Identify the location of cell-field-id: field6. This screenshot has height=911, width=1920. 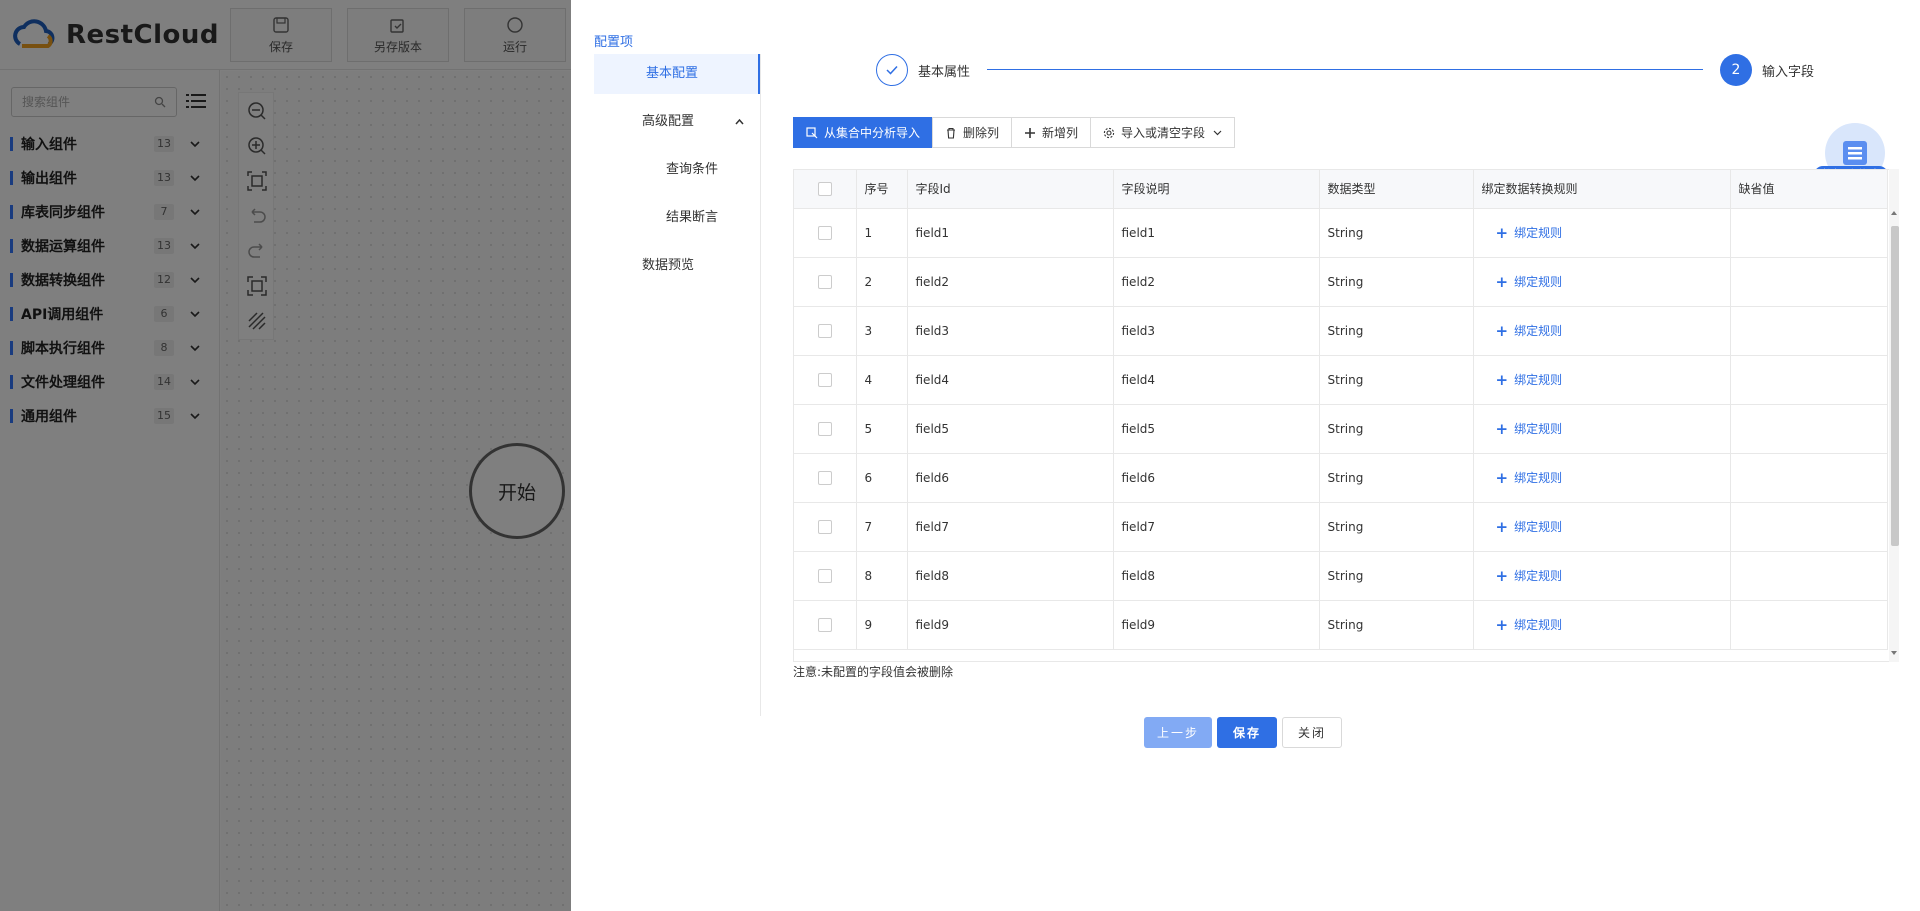
(1010, 478).